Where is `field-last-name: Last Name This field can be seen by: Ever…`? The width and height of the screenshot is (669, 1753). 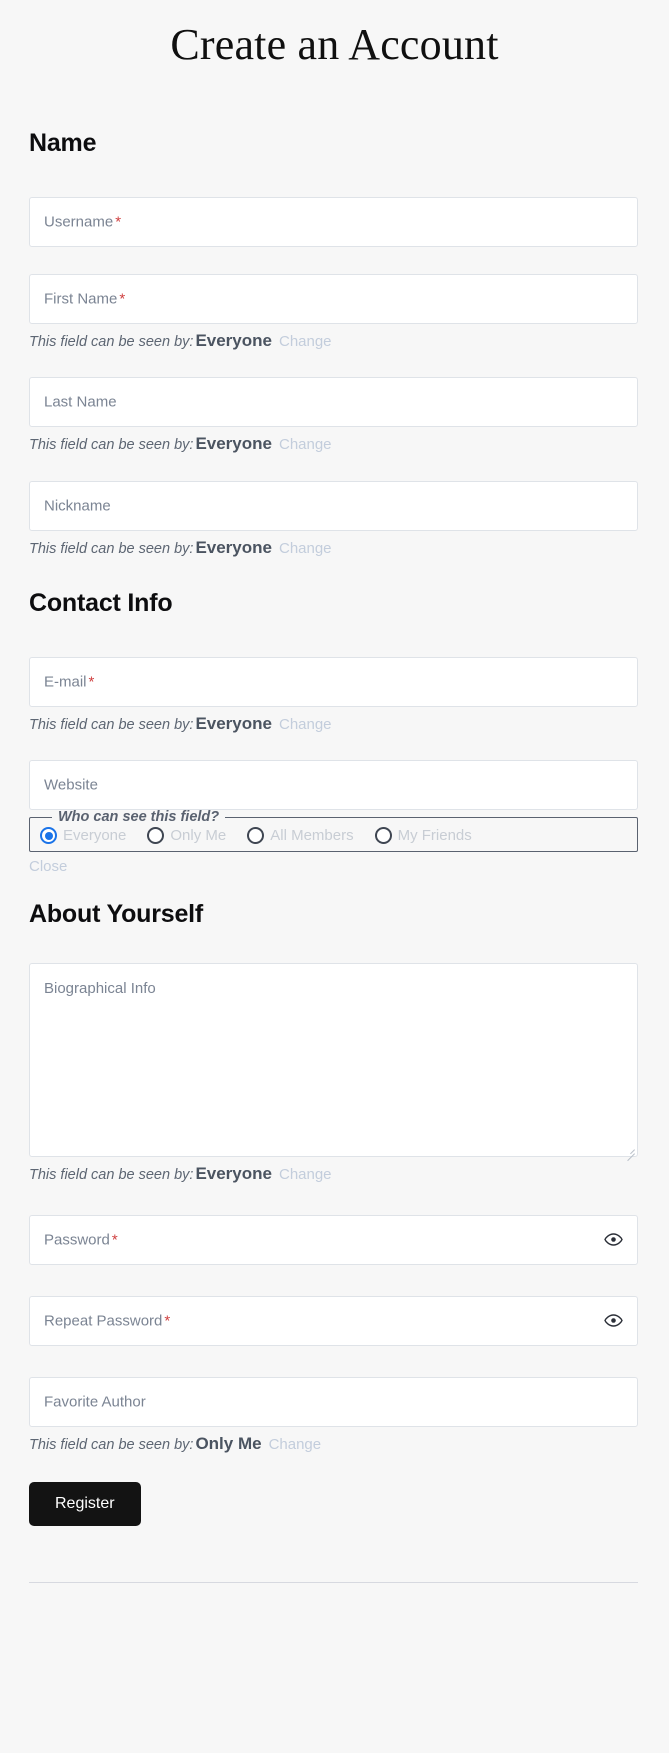 field-last-name: Last Name This field can be seen by: Ever… is located at coordinates (333, 415).